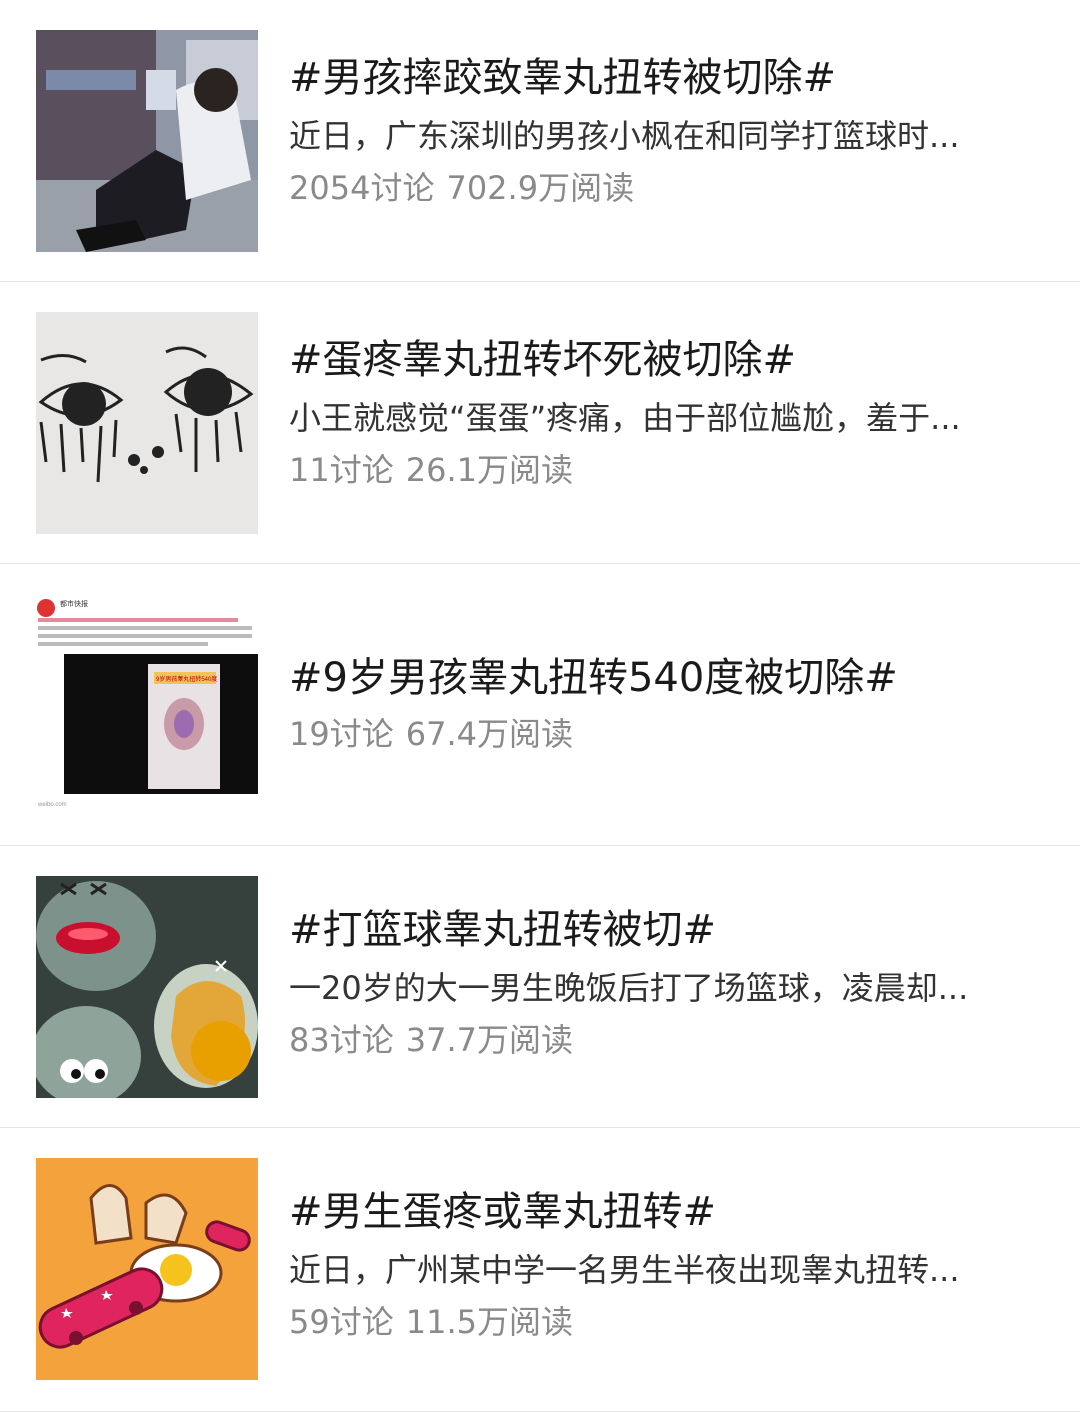  What do you see at coordinates (664, 78) in the screenshot?
I see `topic-title: #男孩摔跤致睾丸扭转被切除#` at bounding box center [664, 78].